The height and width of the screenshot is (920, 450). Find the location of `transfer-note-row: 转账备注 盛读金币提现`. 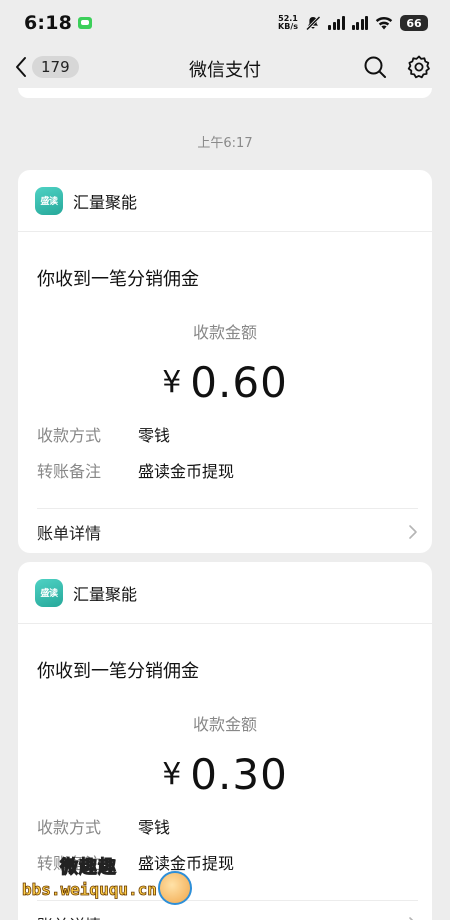

transfer-note-row: 转账备注 盛读金币提现 is located at coordinates (135, 470).